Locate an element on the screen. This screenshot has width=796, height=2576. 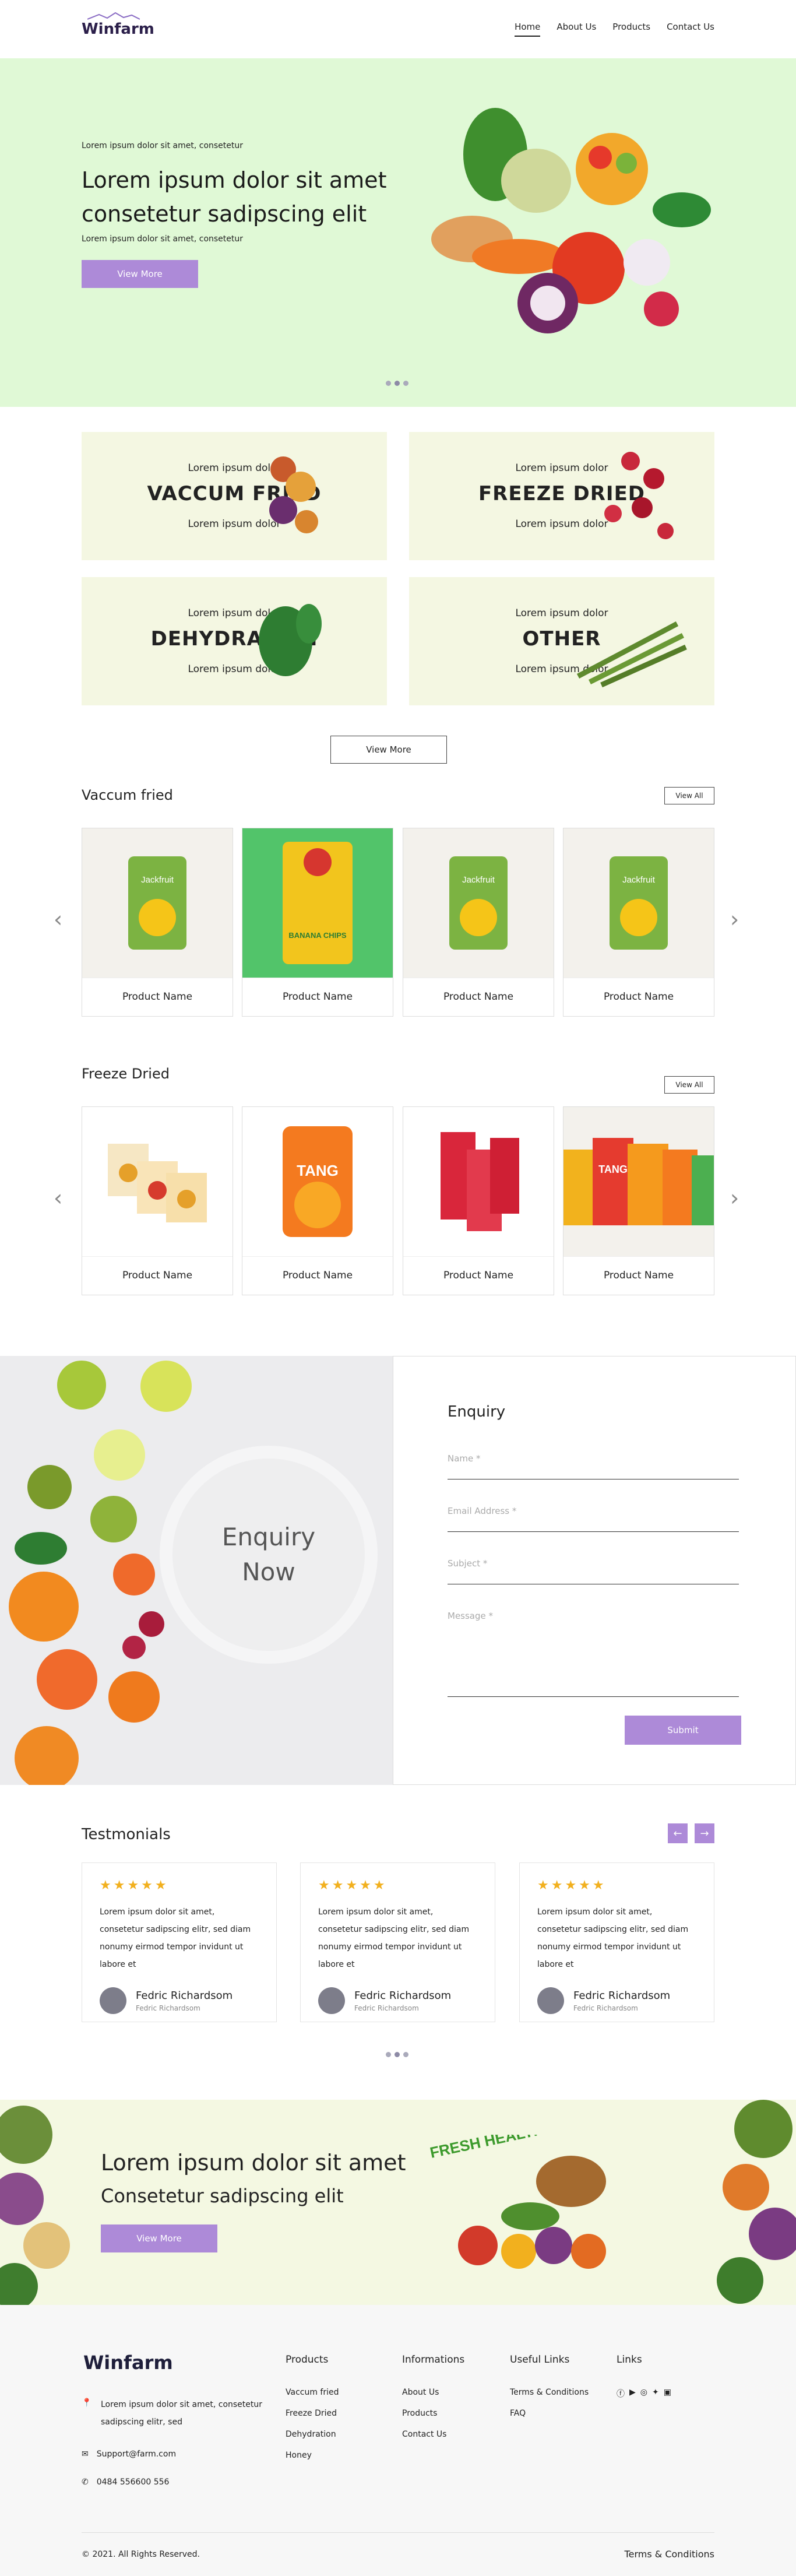
left-vegetables-image is located at coordinates (35, 2205).